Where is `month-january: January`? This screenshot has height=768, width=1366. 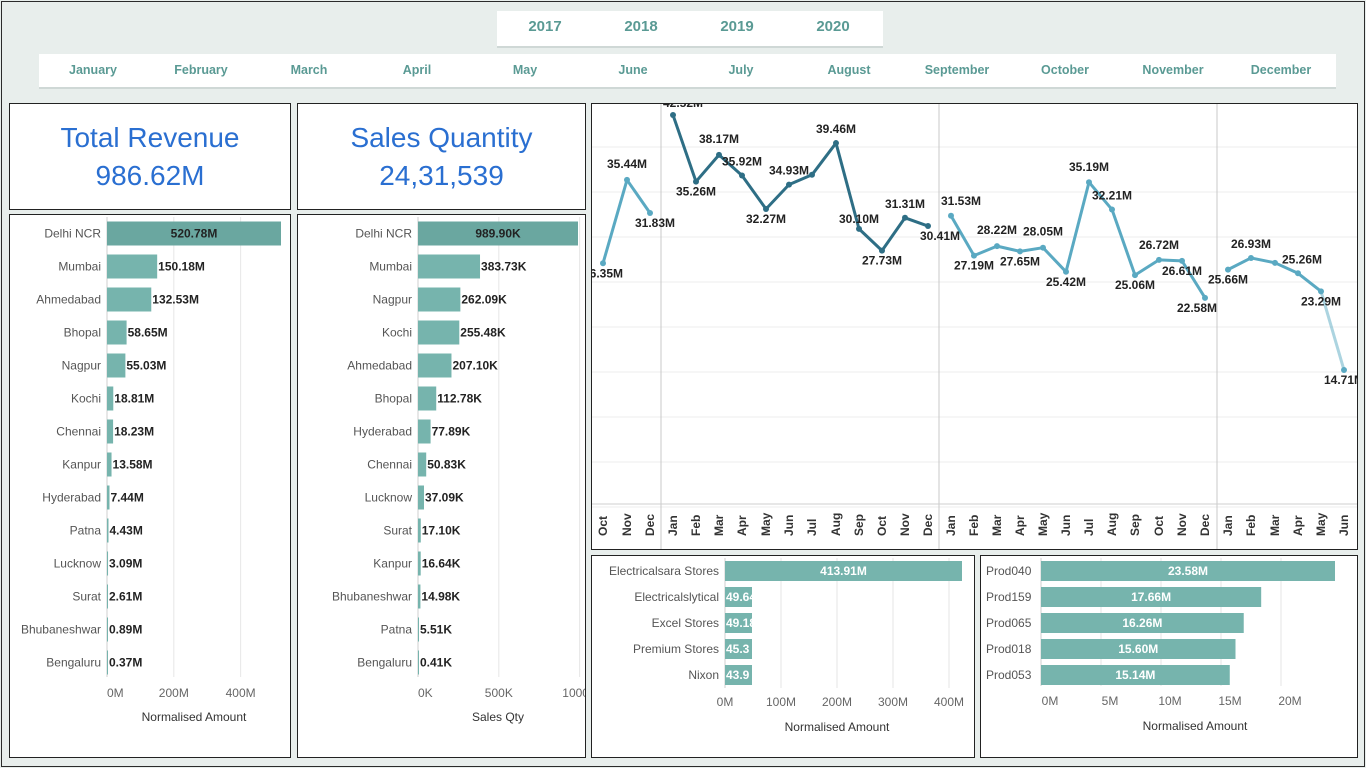 month-january: January is located at coordinates (93, 70).